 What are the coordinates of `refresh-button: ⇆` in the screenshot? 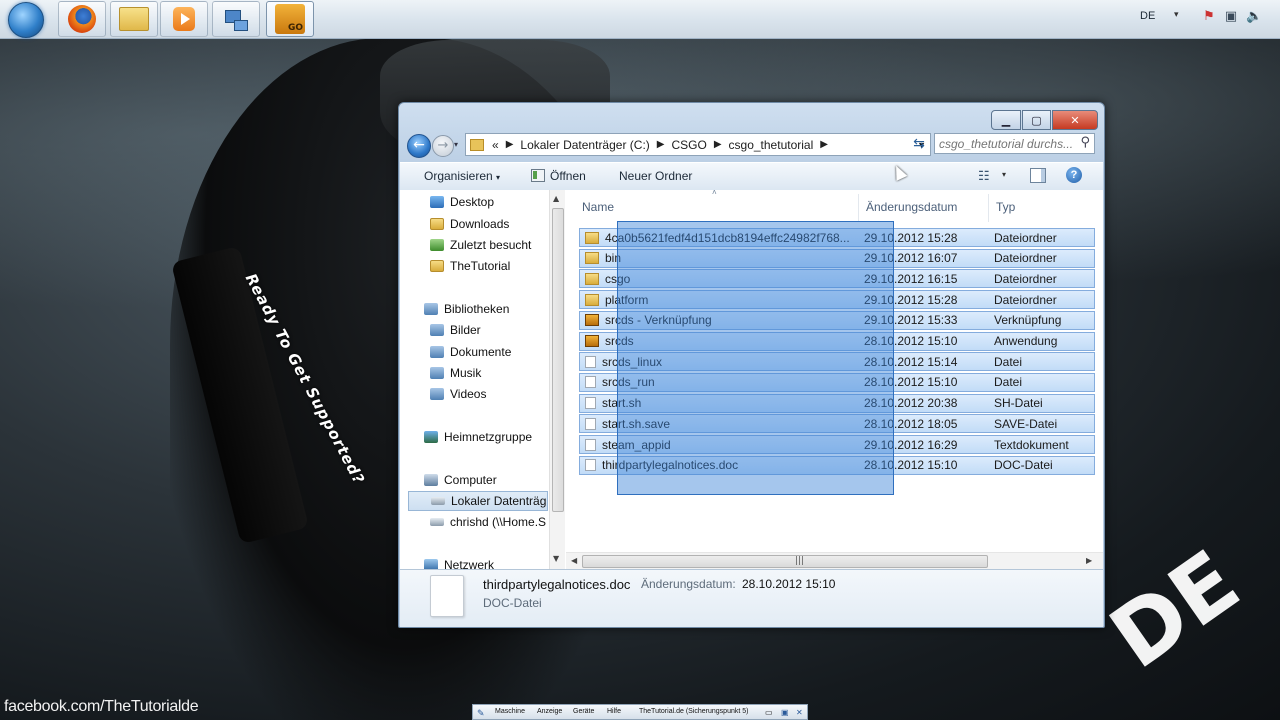 It's located at (919, 144).